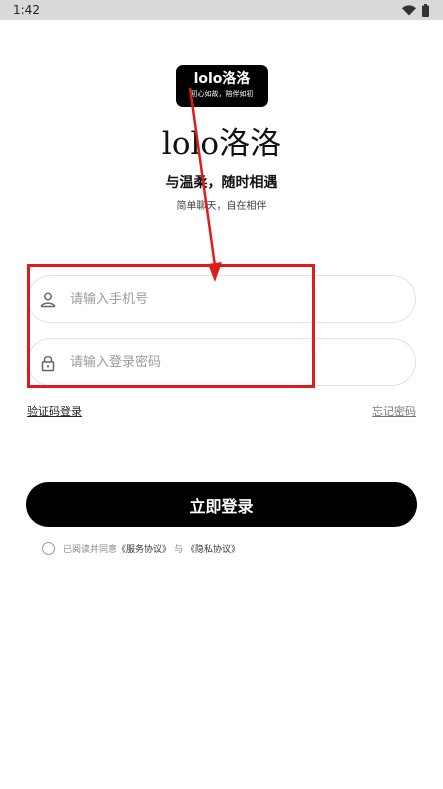  What do you see at coordinates (221, 504) in the screenshot?
I see `login-button: 立即登录` at bounding box center [221, 504].